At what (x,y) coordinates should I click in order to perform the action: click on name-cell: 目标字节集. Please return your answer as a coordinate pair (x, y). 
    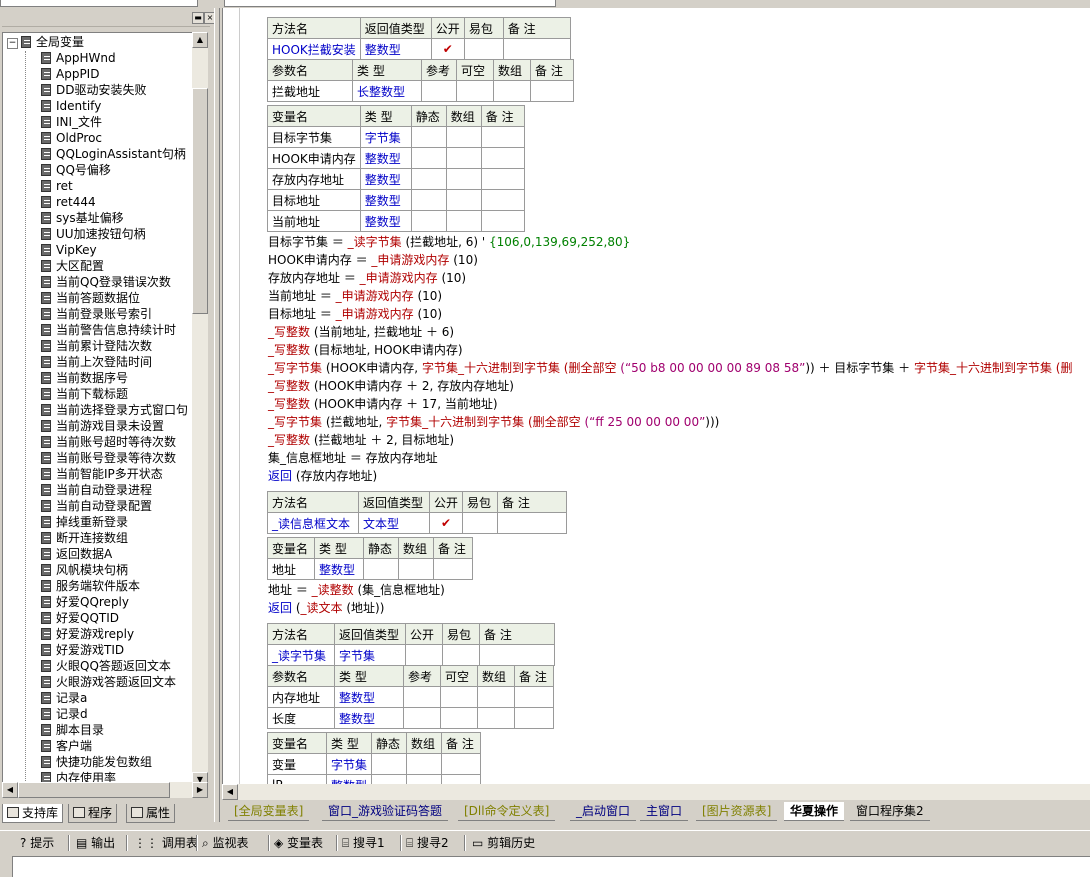
    Looking at the image, I should click on (314, 137).